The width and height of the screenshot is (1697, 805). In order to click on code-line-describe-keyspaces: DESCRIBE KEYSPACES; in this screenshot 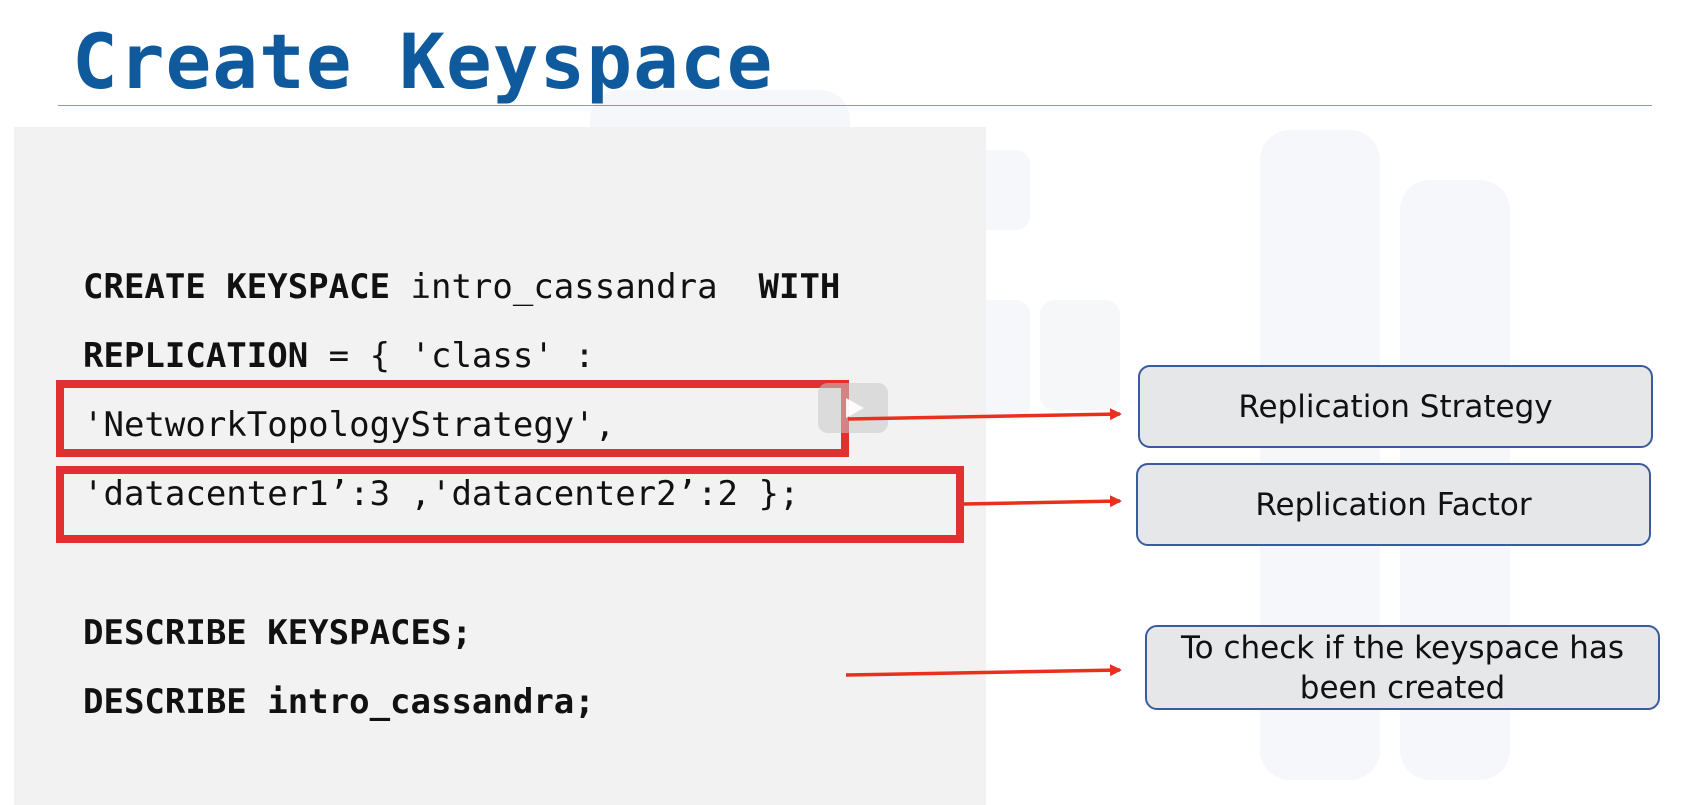, I will do `click(277, 633)`.